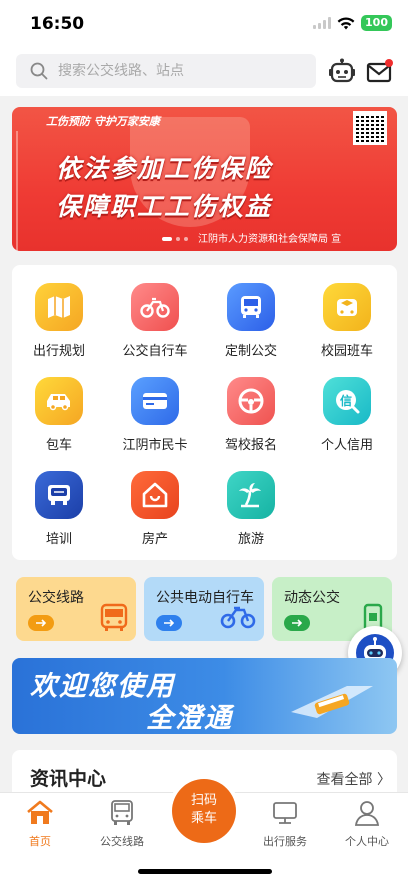  What do you see at coordinates (270, 239) in the screenshot?
I see `banner-credit: 江阴市人力资源和社会保障局 宣` at bounding box center [270, 239].